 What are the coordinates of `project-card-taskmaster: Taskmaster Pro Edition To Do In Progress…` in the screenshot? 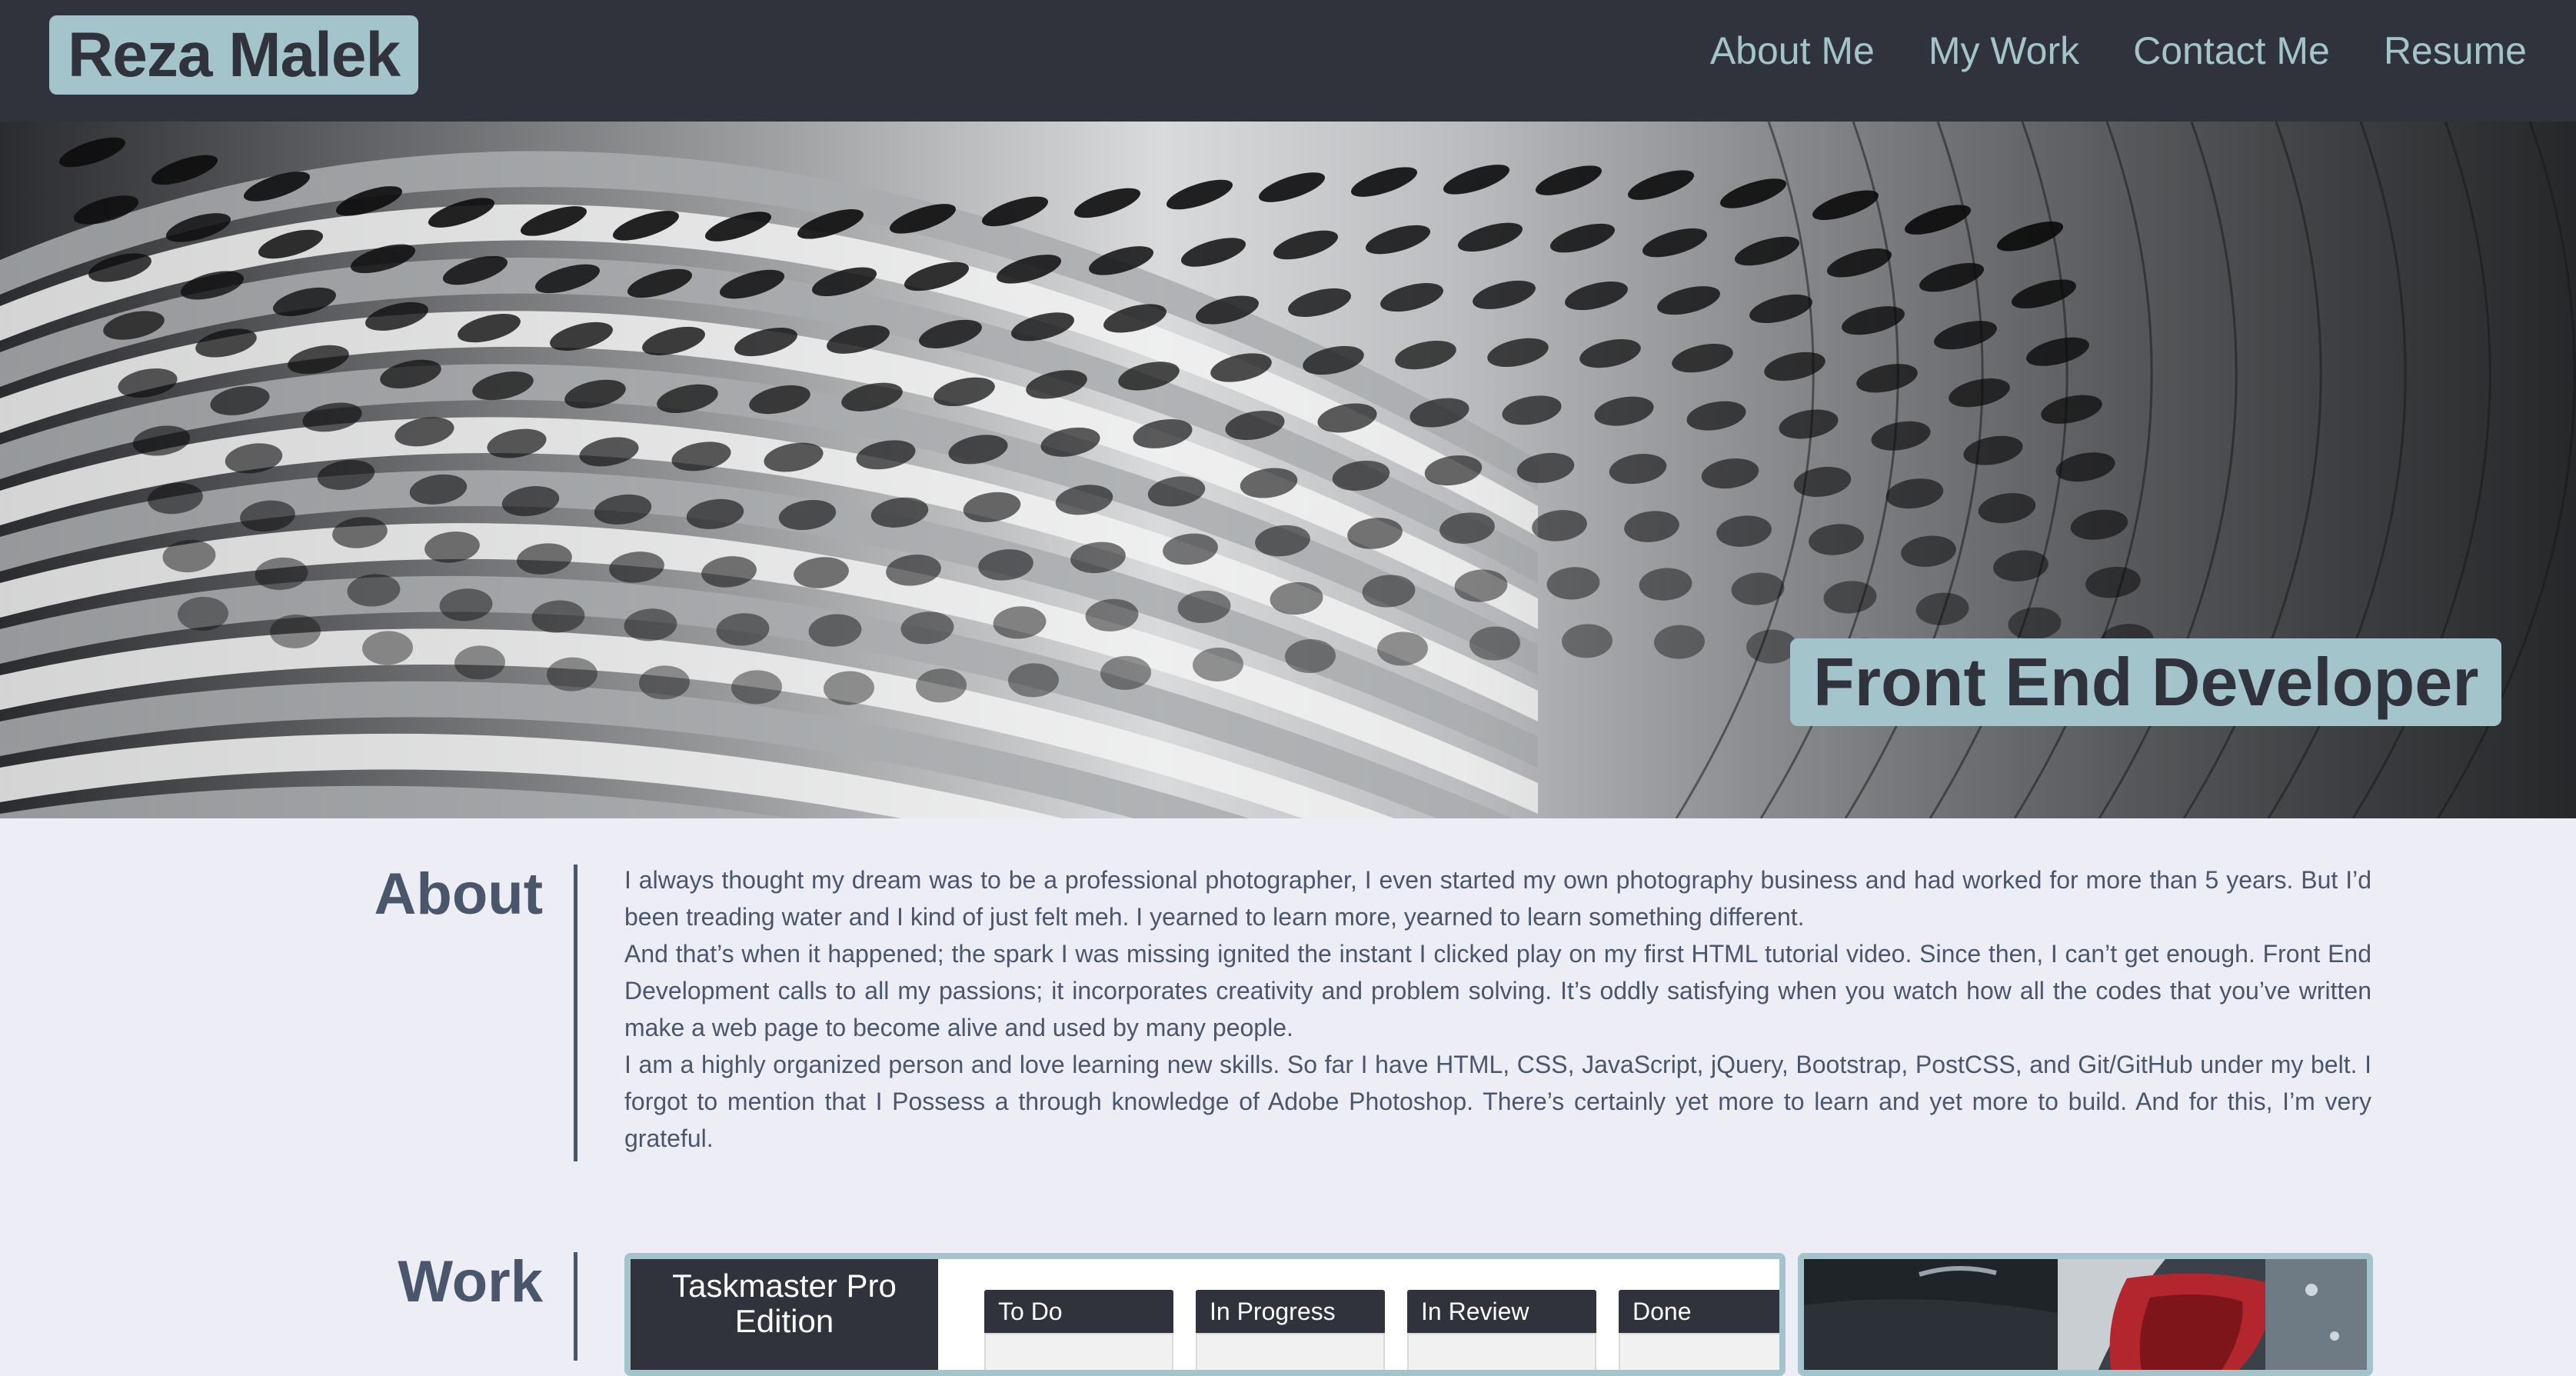 It's located at (1205, 1314).